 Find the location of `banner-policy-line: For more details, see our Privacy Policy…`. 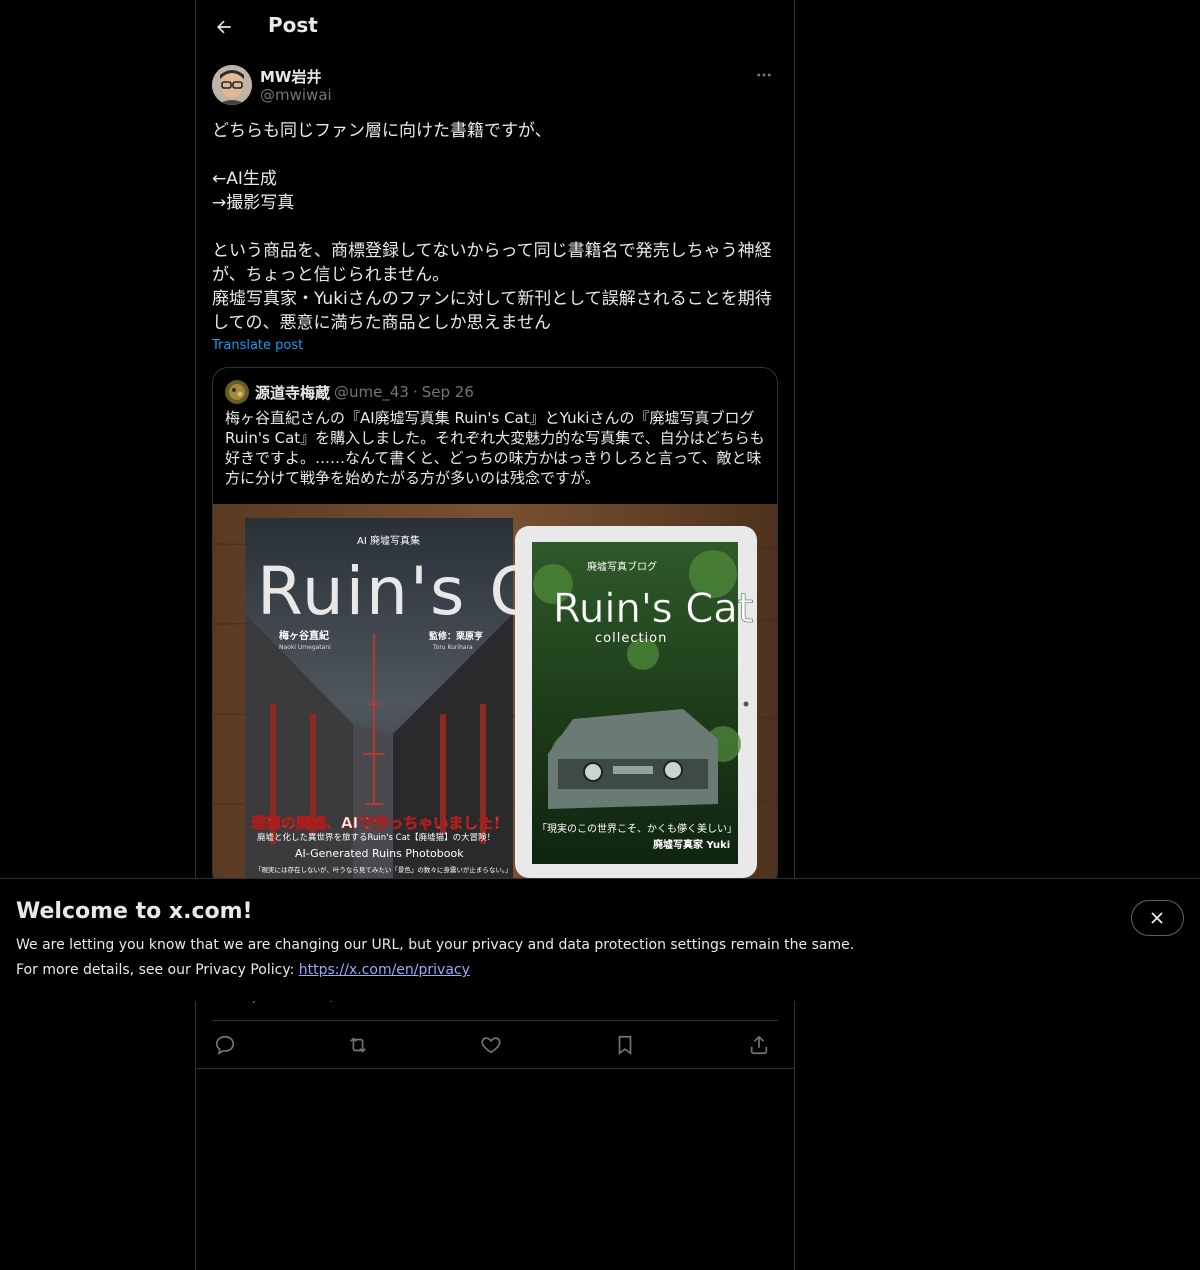

banner-policy-line: For more details, see our Privacy Policy… is located at coordinates (243, 970).